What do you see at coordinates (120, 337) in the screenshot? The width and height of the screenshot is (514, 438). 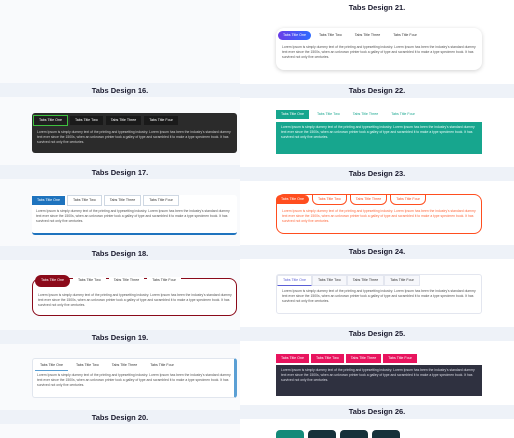 I see `section-title-19: Tabs Design 19.` at bounding box center [120, 337].